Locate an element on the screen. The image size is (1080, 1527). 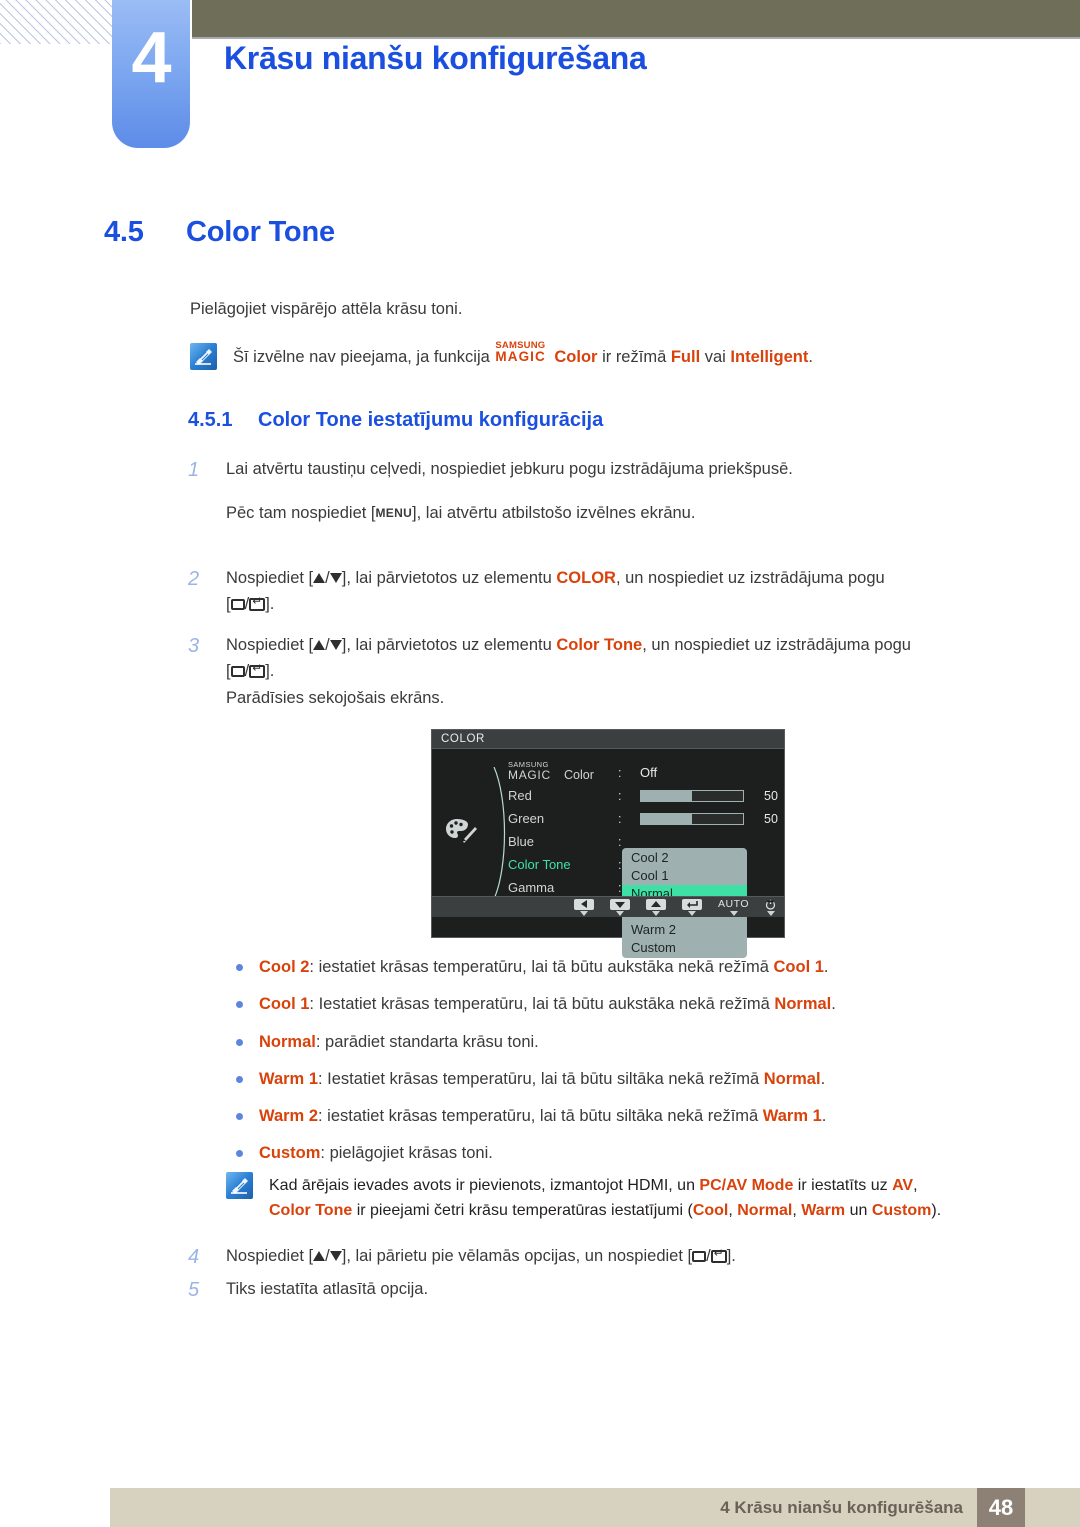
section-lead-text: Pielāgojiet vispārējo attēla krāsu toni. is located at coordinates (326, 309).